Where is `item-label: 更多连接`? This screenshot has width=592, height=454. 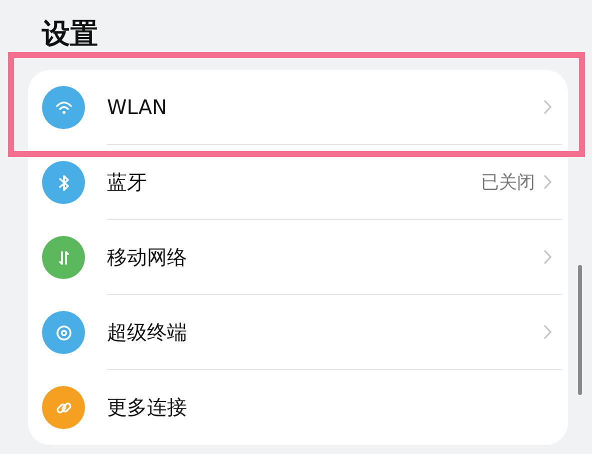 item-label: 更多连接 is located at coordinates (147, 407).